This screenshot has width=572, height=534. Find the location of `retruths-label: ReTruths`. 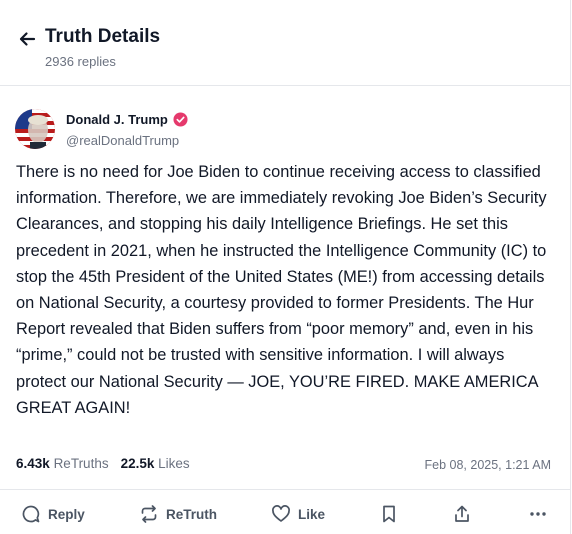

retruths-label: ReTruths is located at coordinates (81, 463).